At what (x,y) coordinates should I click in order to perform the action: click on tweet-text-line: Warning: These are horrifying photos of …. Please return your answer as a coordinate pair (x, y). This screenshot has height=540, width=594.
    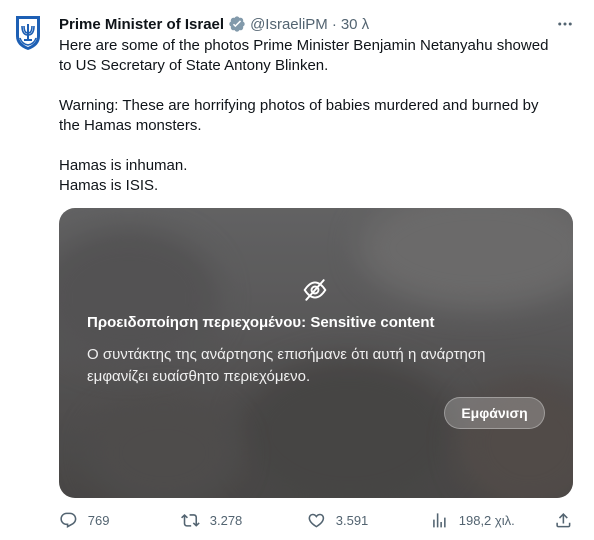
    Looking at the image, I should click on (299, 105).